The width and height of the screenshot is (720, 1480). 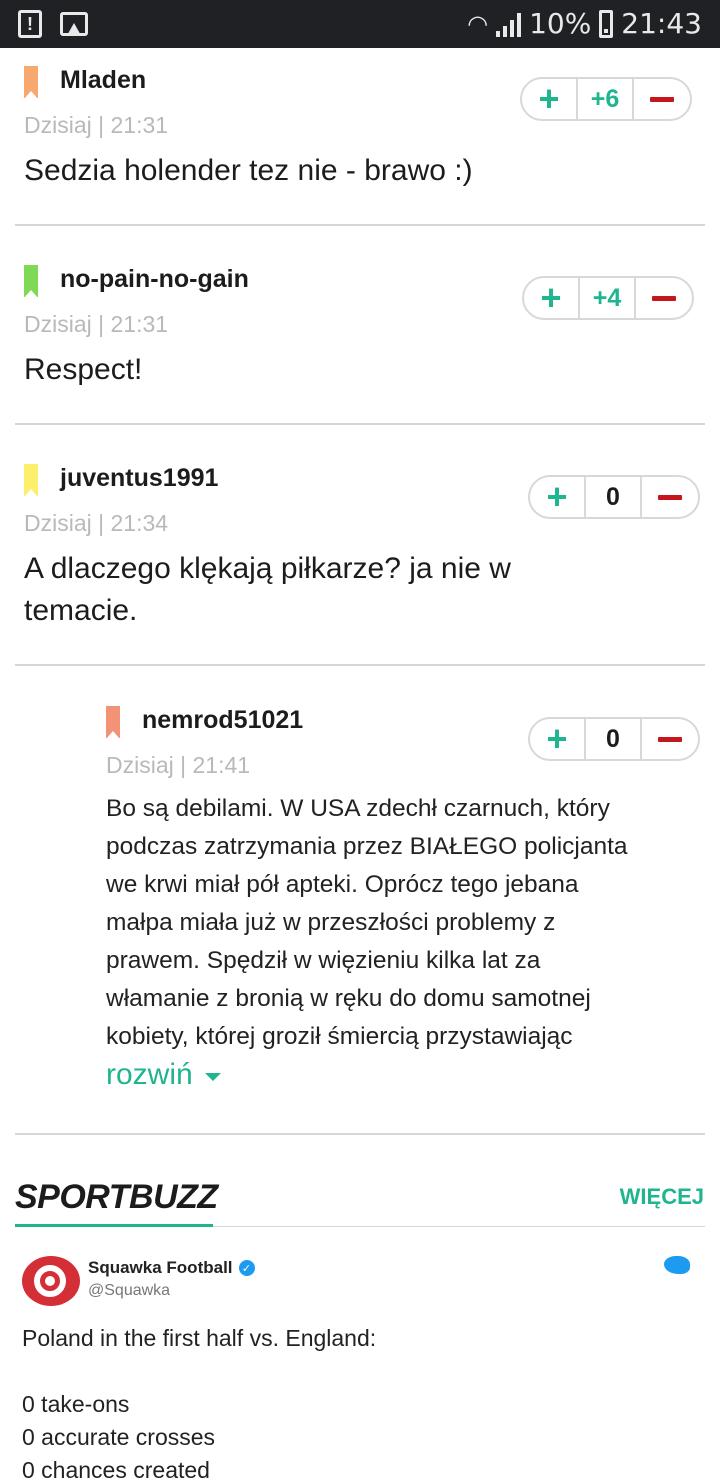 What do you see at coordinates (74, 24) in the screenshot?
I see `image-notification-icon` at bounding box center [74, 24].